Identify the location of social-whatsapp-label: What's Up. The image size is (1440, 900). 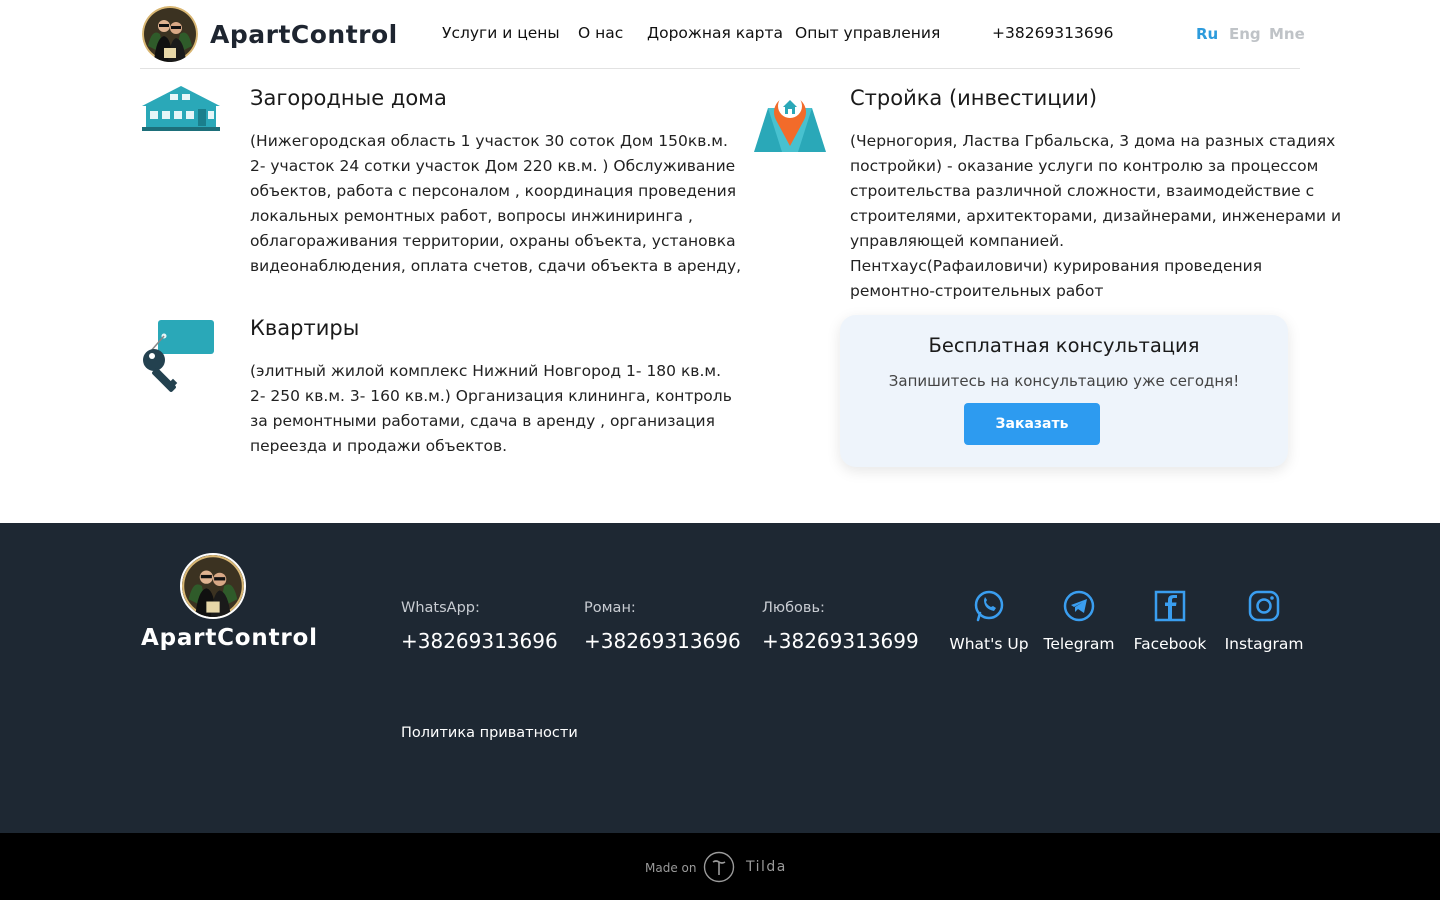
(989, 644).